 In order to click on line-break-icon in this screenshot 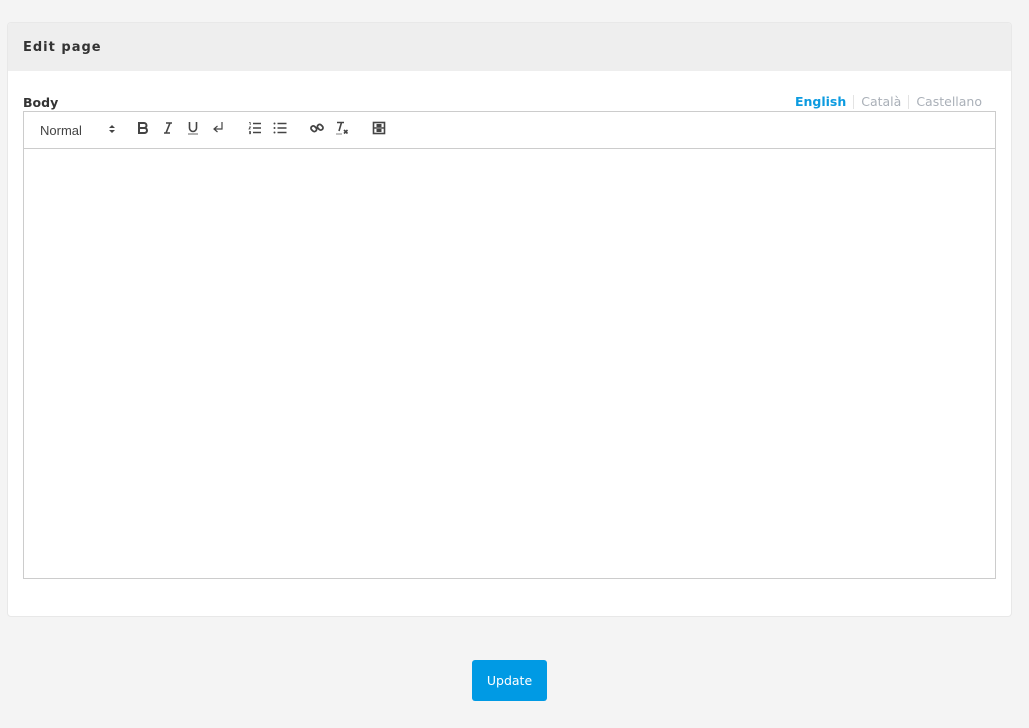, I will do `click(218, 130)`.